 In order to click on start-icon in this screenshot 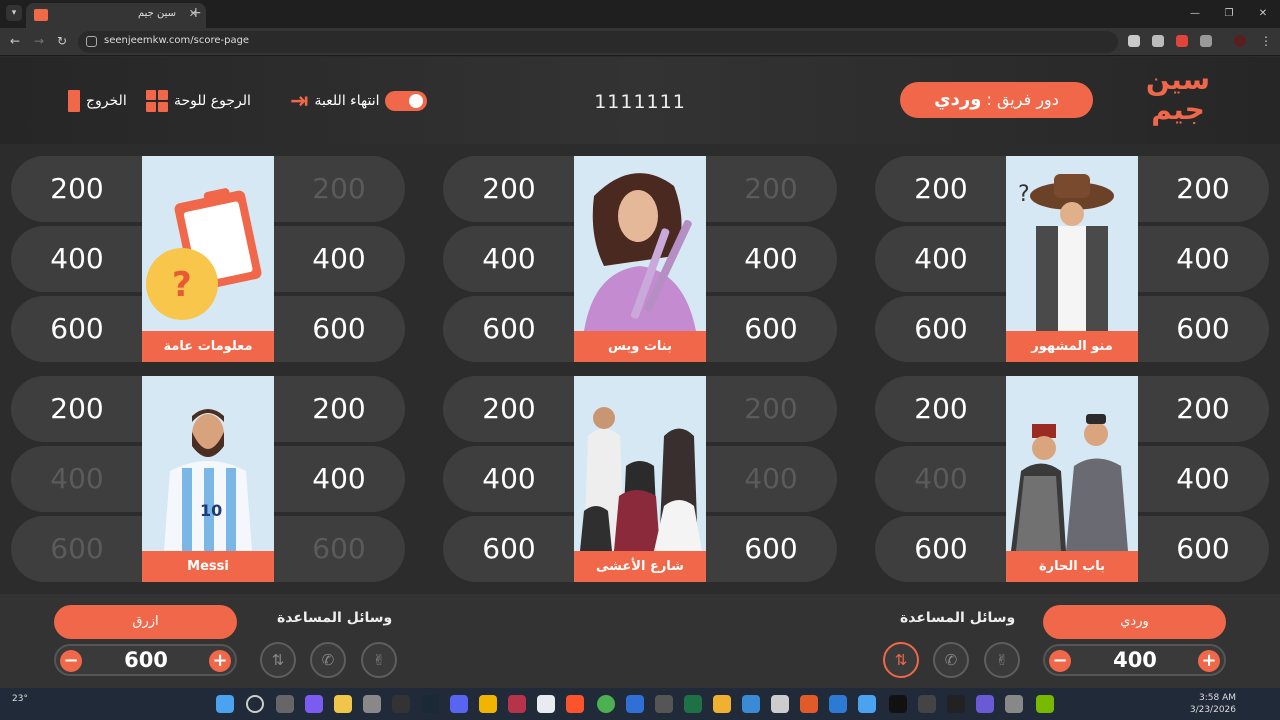, I will do `click(225, 704)`.